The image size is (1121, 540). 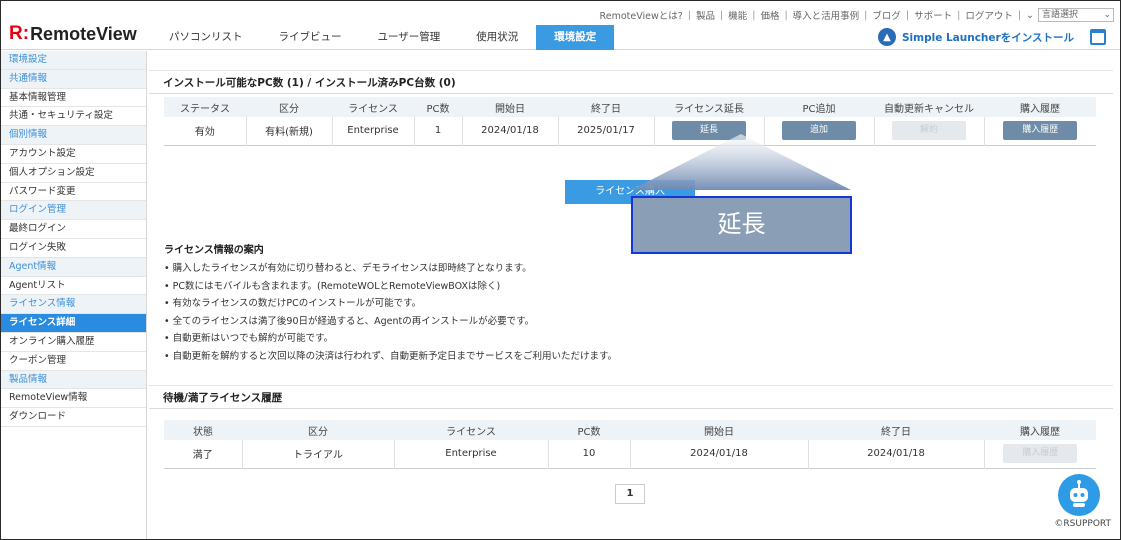 I want to click on sidebar-item: RemoteView情報, so click(x=73, y=399).